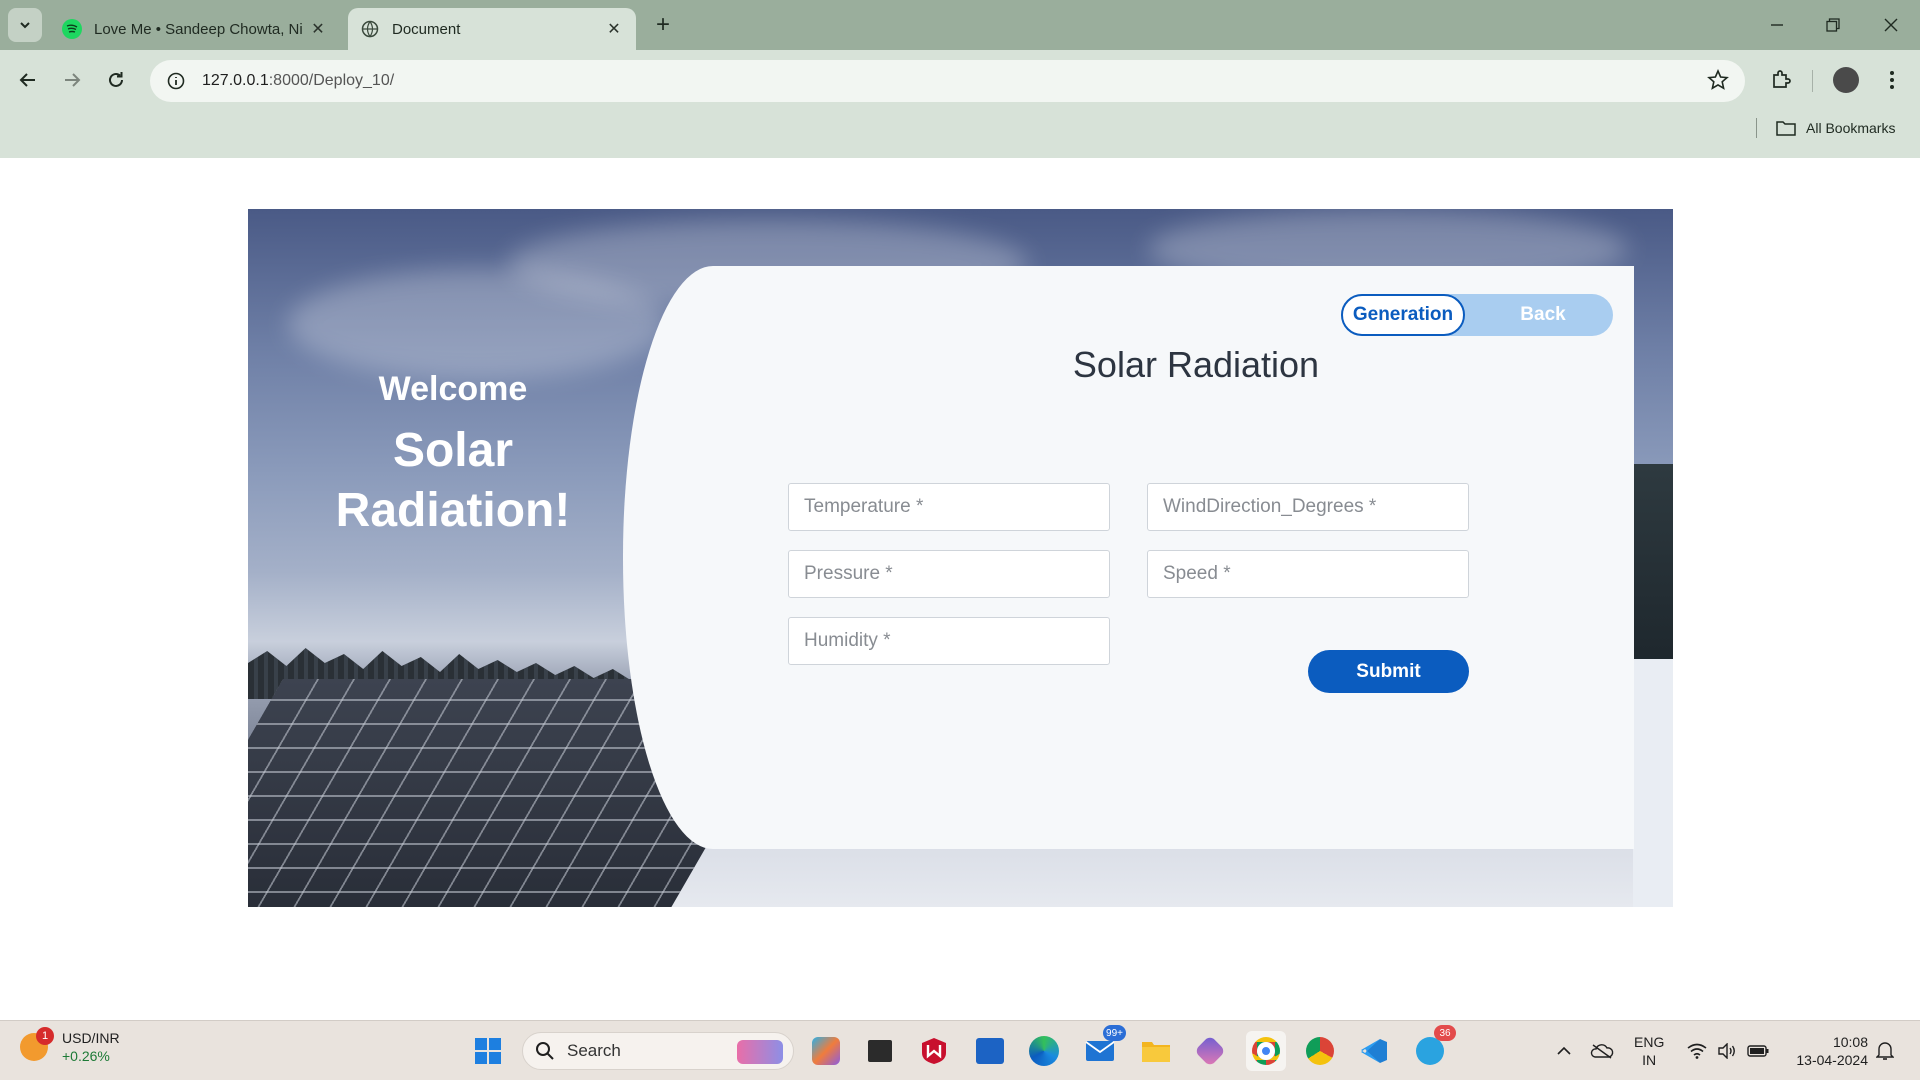  I want to click on pressure-input, so click(949, 574).